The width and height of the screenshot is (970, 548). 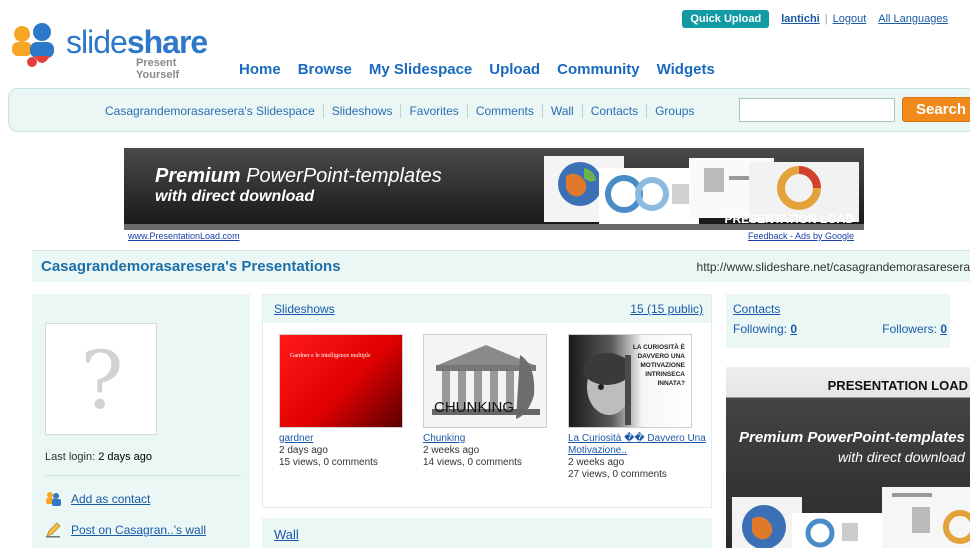 What do you see at coordinates (838, 321) in the screenshot?
I see `contacts-panel: Contacts Following: 0 Followers: 0` at bounding box center [838, 321].